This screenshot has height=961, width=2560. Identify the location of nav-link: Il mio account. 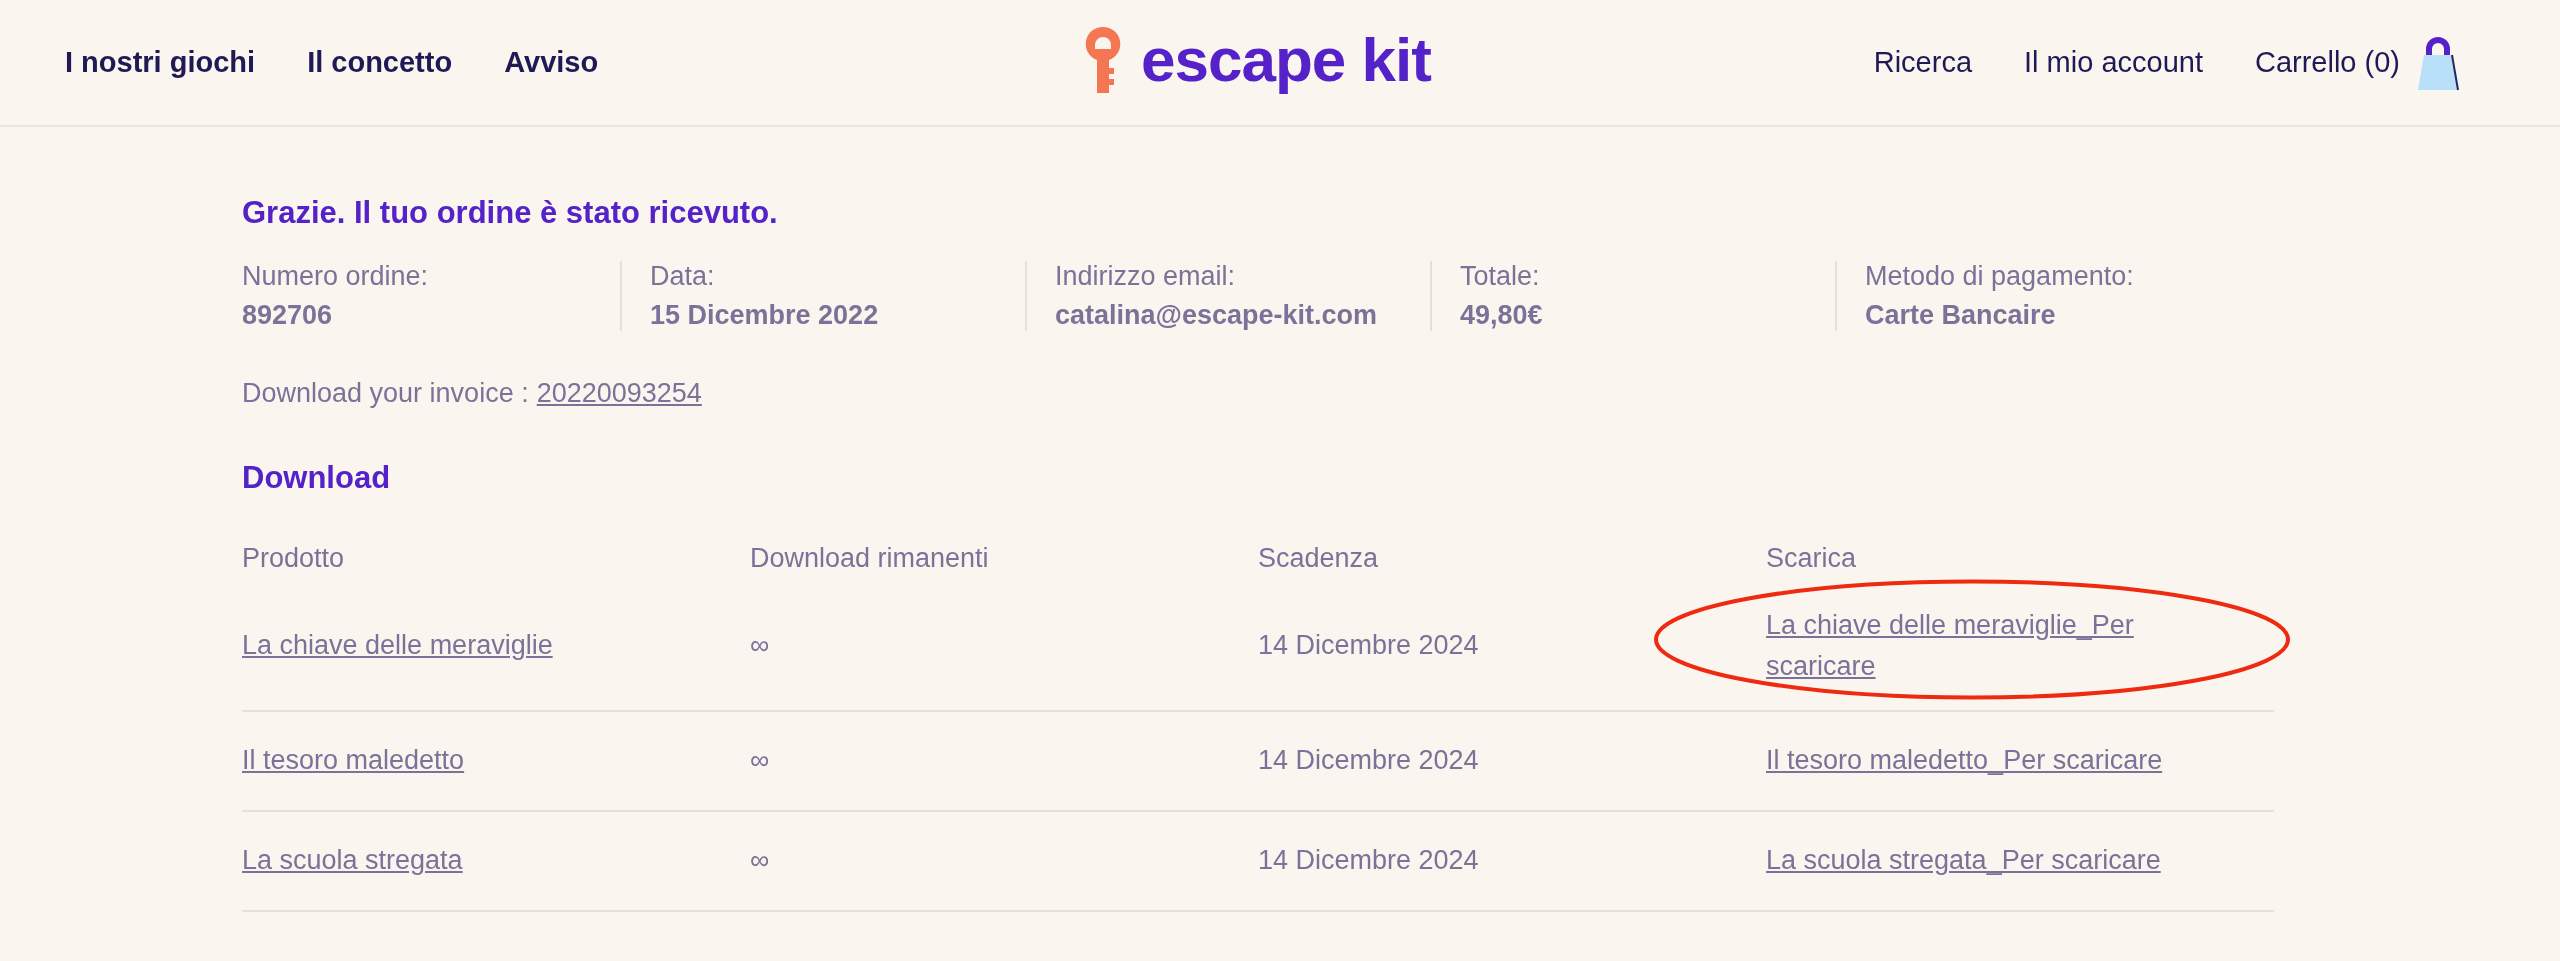
(2113, 62).